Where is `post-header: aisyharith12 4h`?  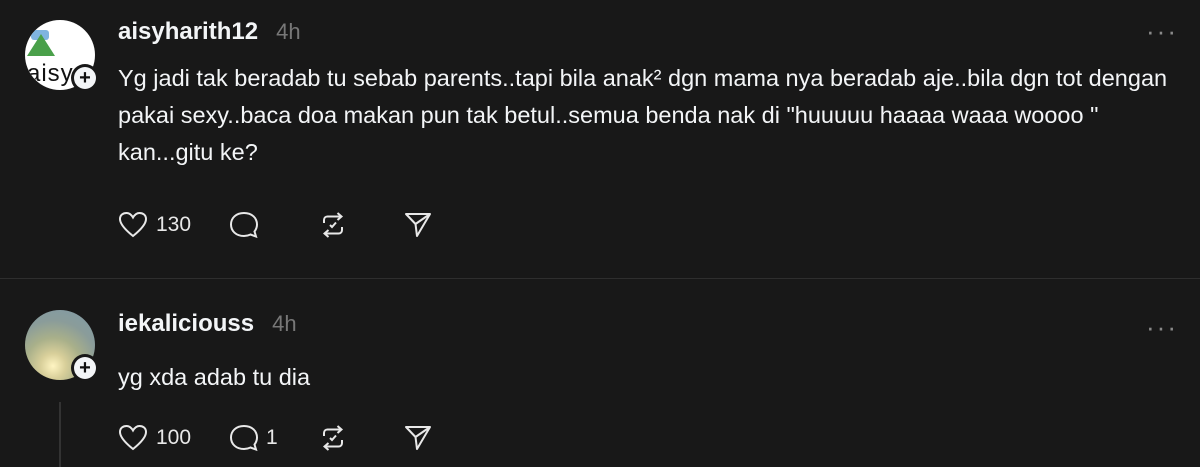 post-header: aisyharith12 4h is located at coordinates (209, 32).